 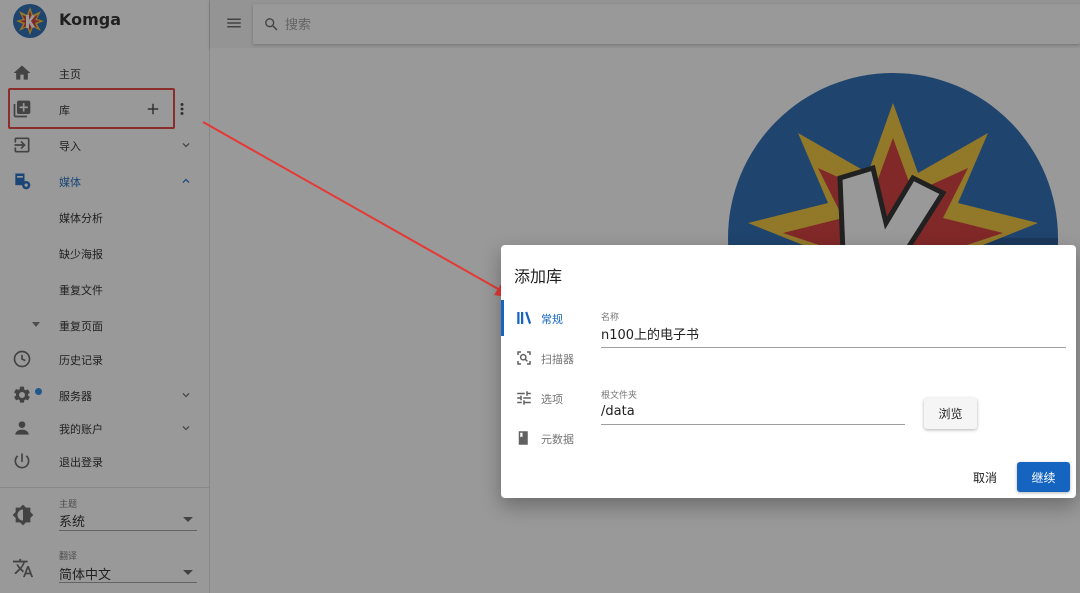 I want to click on tab-scanner: 扫描器, so click(x=547, y=358).